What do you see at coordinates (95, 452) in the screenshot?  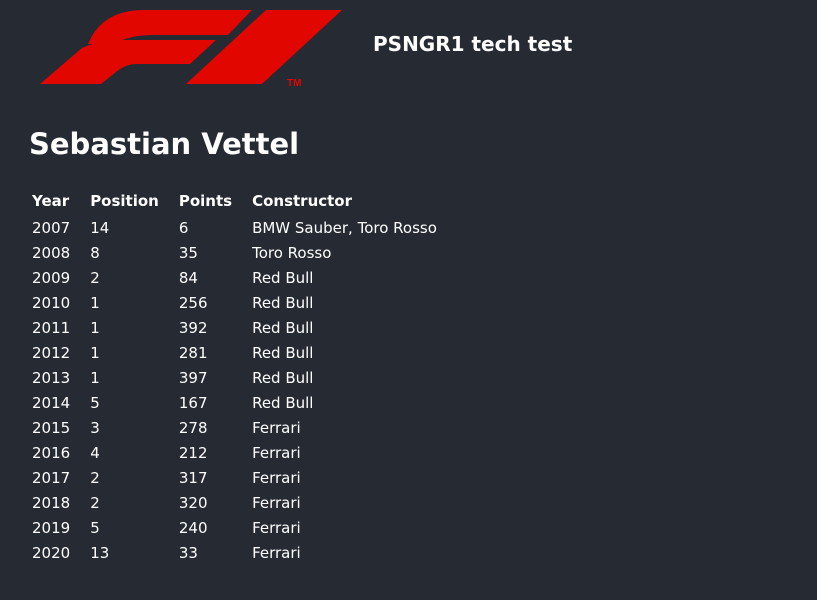 I see `position-cell: 4` at bounding box center [95, 452].